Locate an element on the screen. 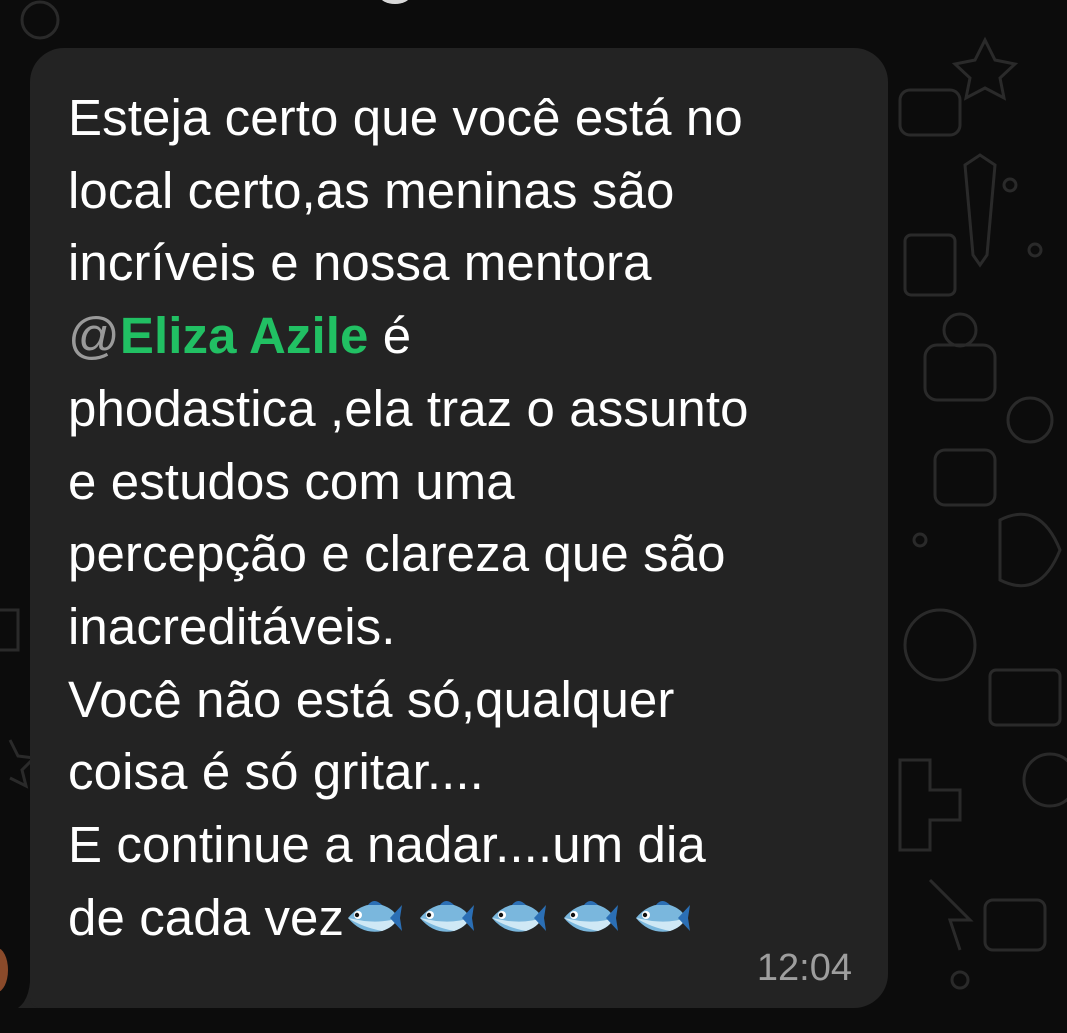 This screenshot has height=1033, width=1067. mention-at-symbol: @ is located at coordinates (94, 336).